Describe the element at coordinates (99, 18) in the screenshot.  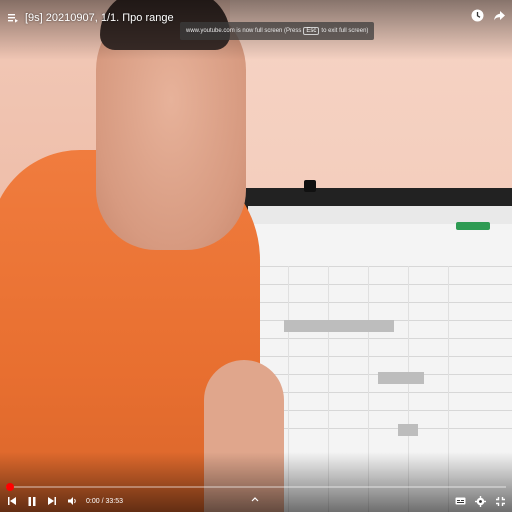
I see `video-title: [9s] 20210907, 1/1. Про range` at that location.